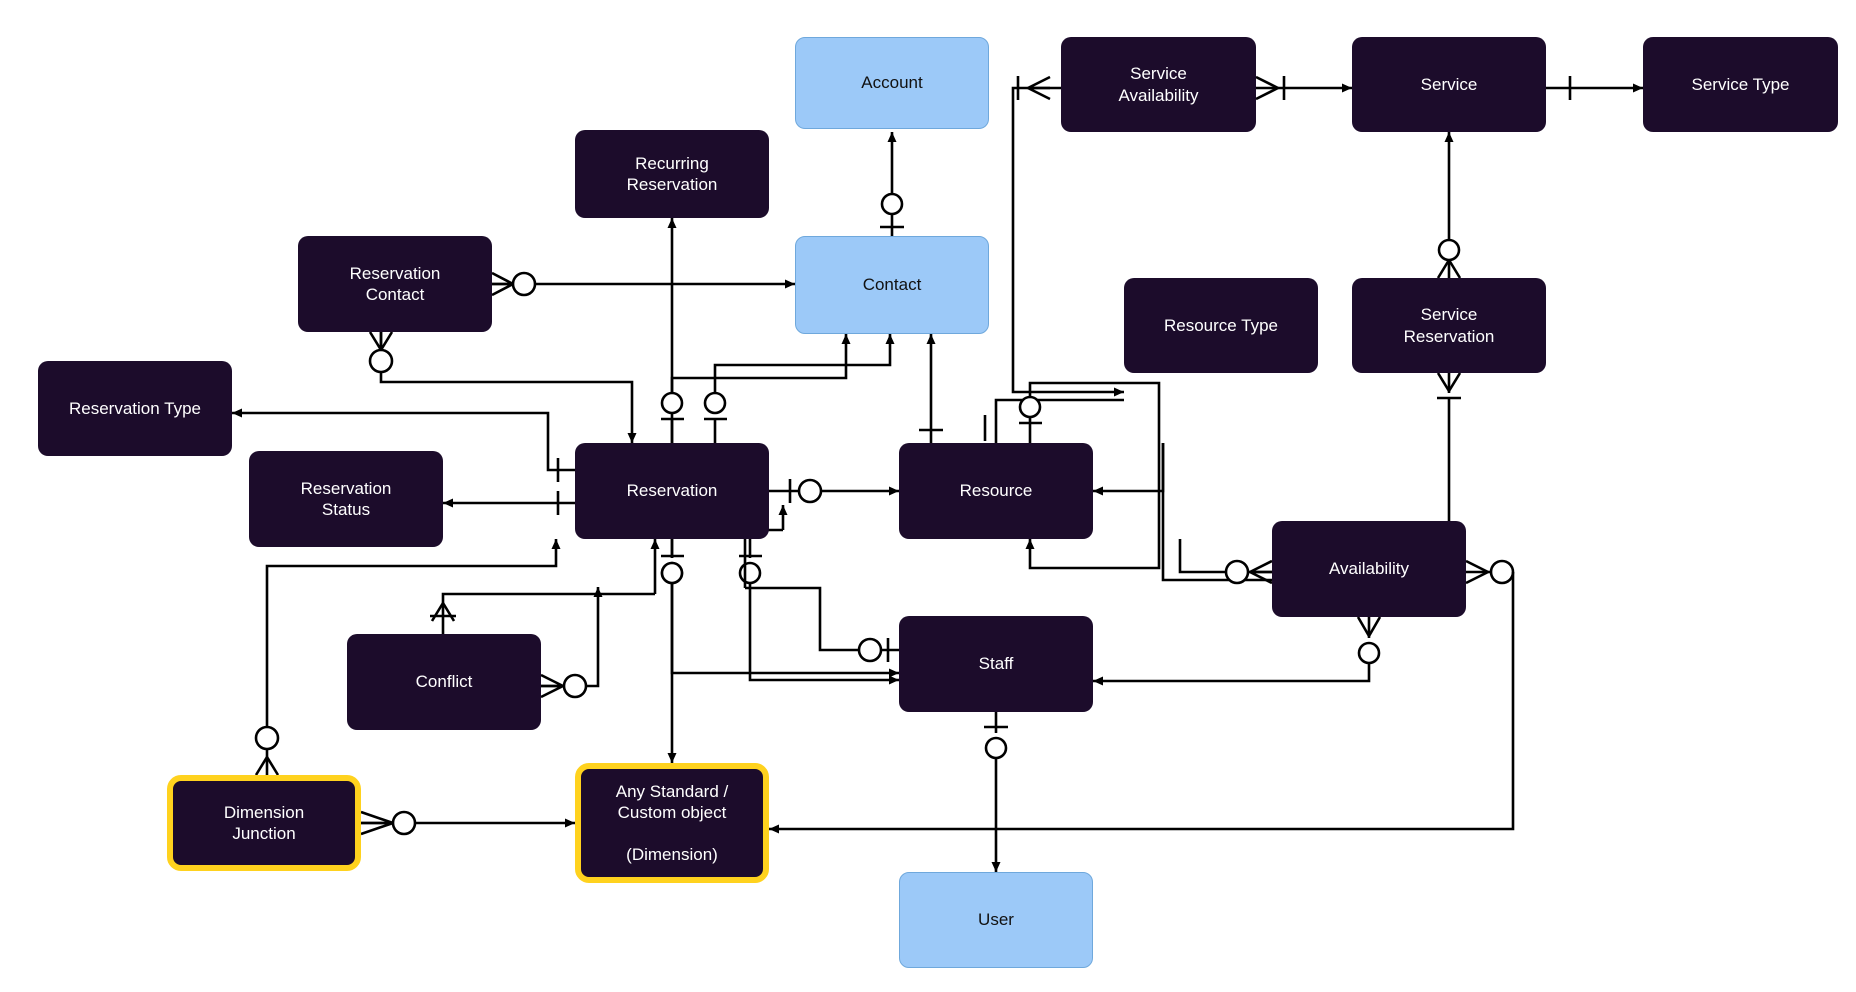  I want to click on entity-conflict: Conflict, so click(444, 682).